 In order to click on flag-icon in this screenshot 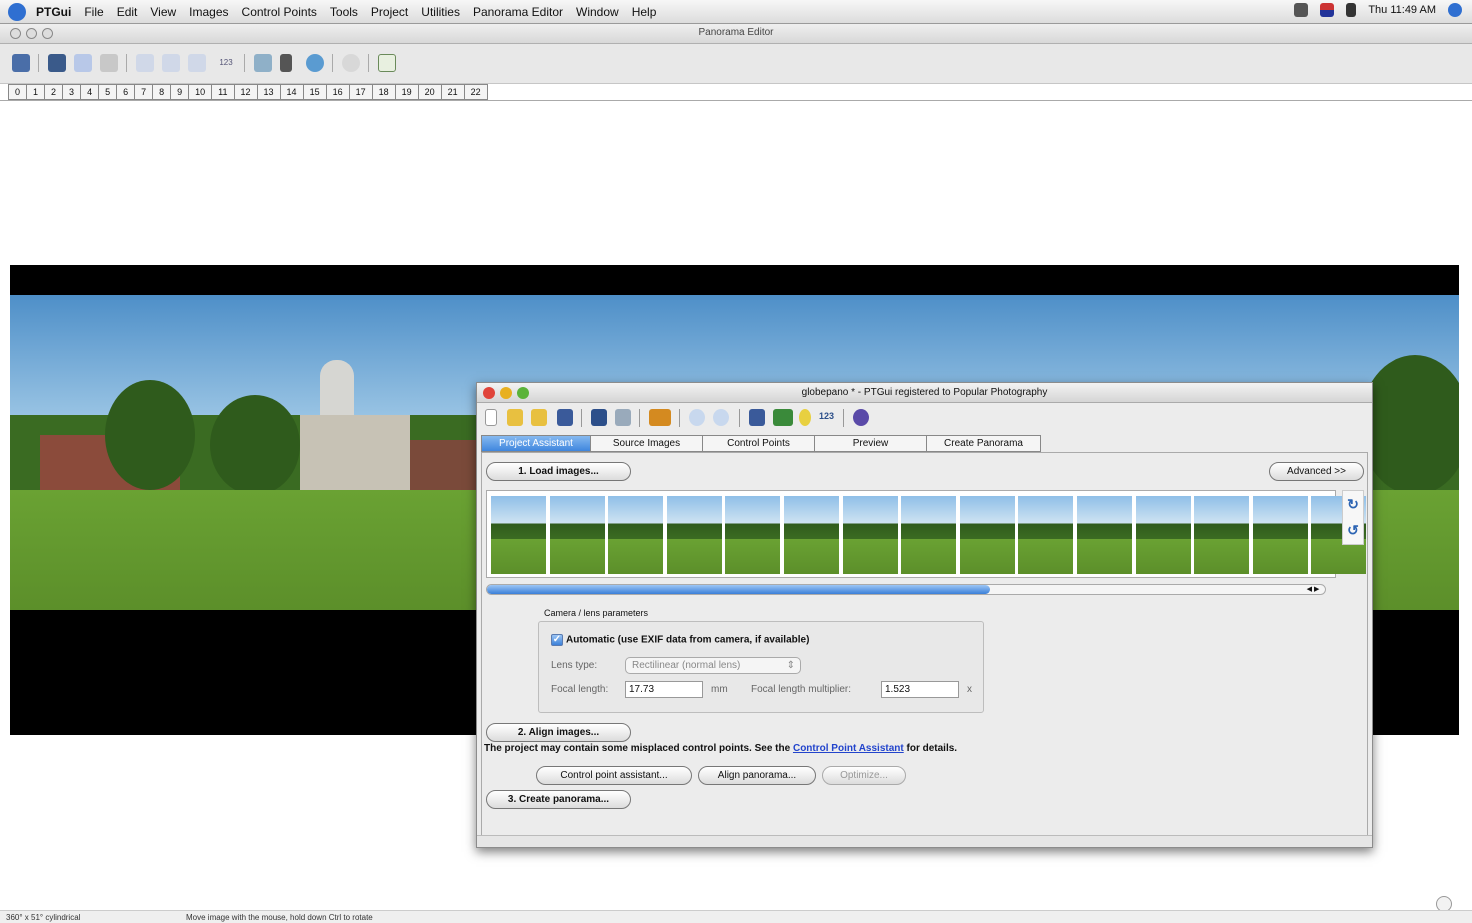, I will do `click(1327, 10)`.